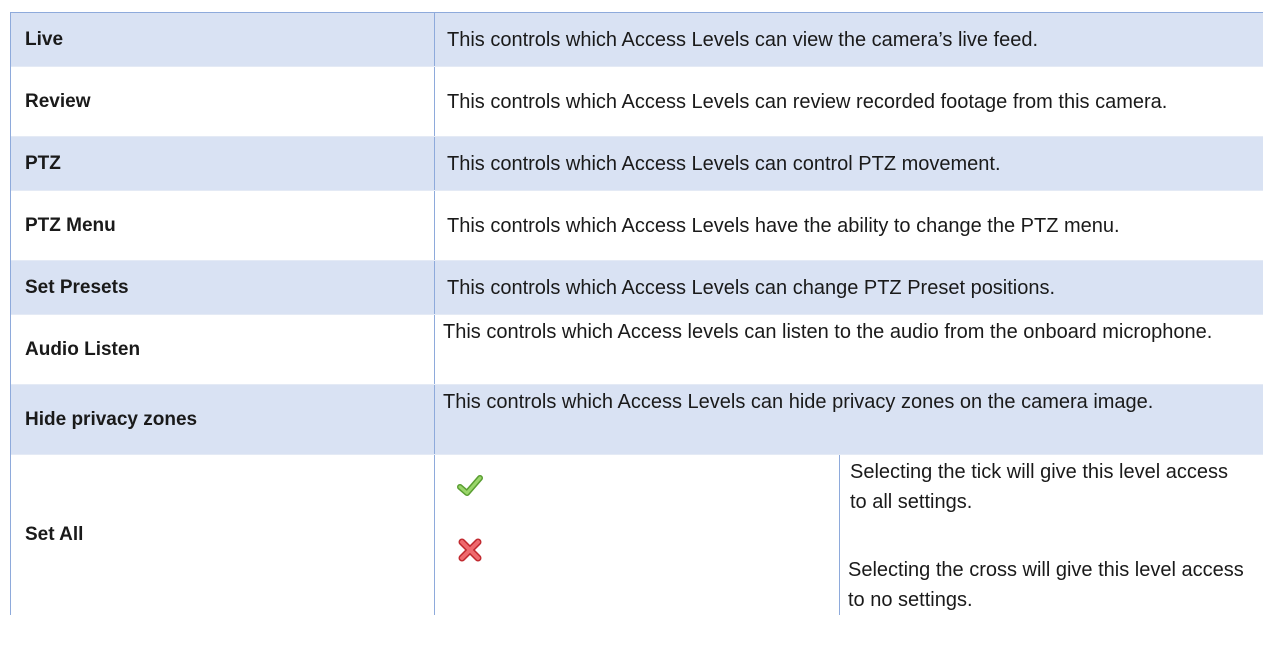 The height and width of the screenshot is (661, 1274). What do you see at coordinates (223, 535) in the screenshot?
I see `row-label: Set All` at bounding box center [223, 535].